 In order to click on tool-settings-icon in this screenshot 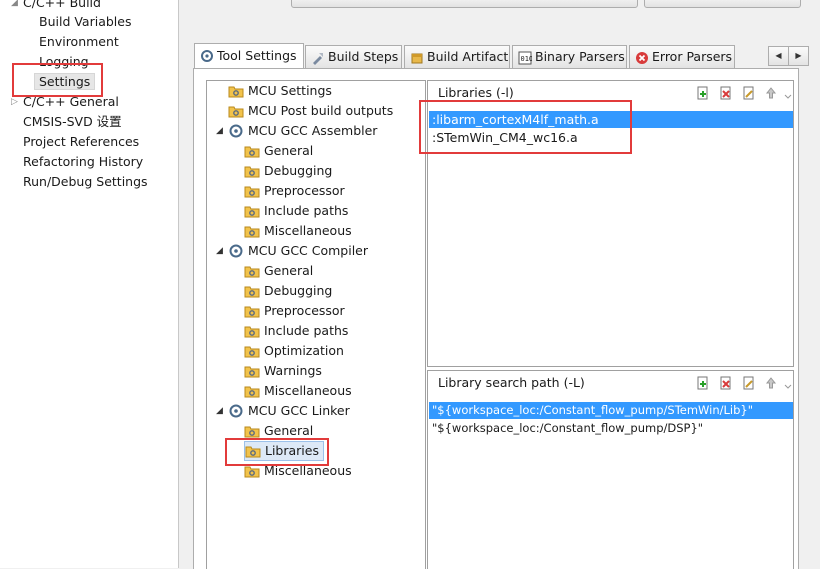, I will do `click(207, 56)`.